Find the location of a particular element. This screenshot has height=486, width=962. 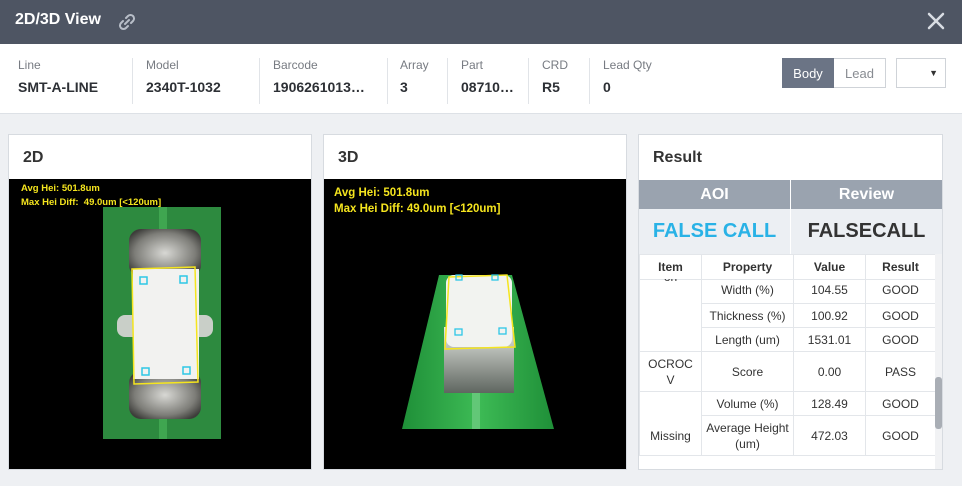

barcode-label: Barcode is located at coordinates (295, 65).